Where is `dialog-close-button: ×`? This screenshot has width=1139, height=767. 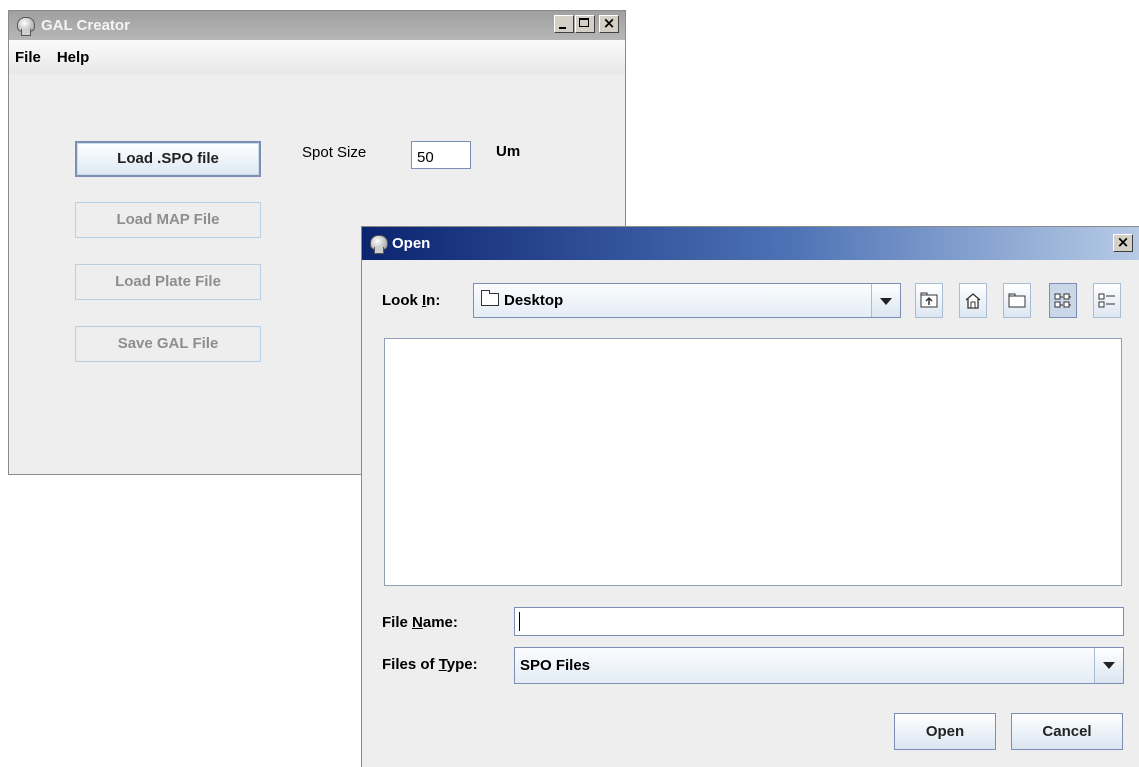 dialog-close-button: × is located at coordinates (1123, 242).